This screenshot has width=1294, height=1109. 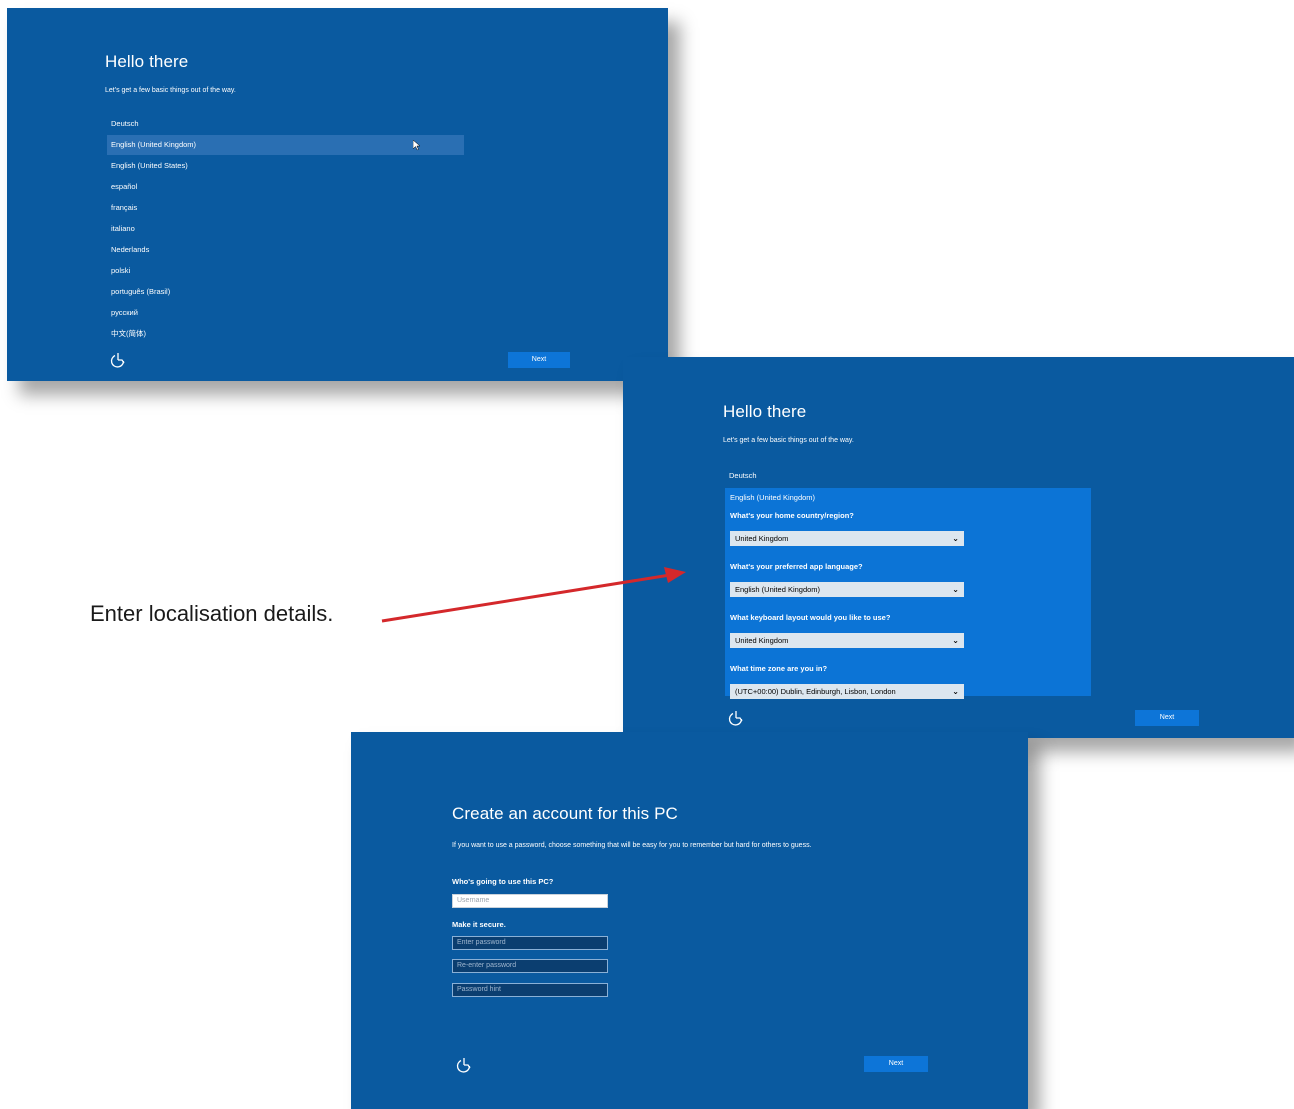 I want to click on app-language-value: English (United Kingdom), so click(x=778, y=589).